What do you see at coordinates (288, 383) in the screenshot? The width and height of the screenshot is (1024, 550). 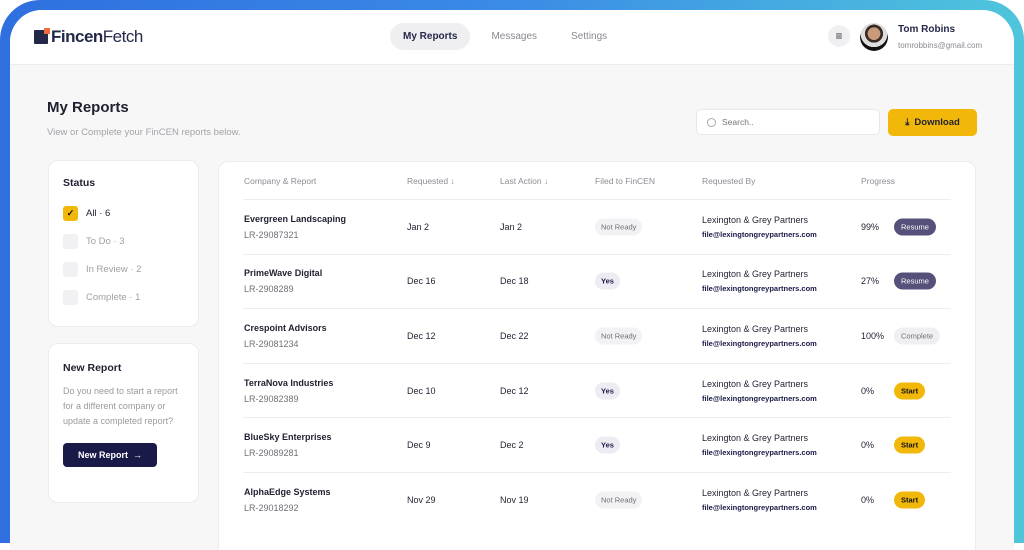 I see `company-name: TerraNova Industries` at bounding box center [288, 383].